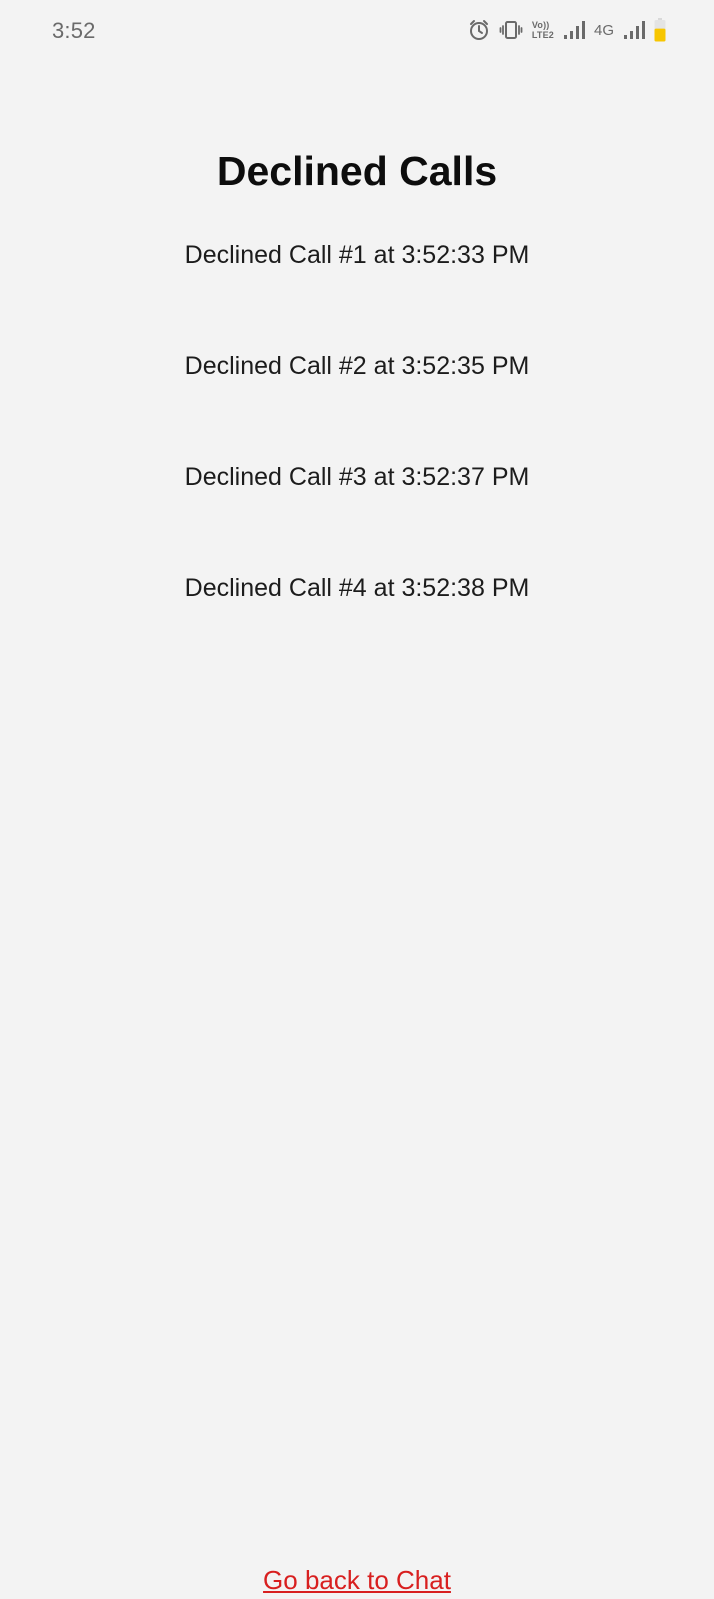 The width and height of the screenshot is (714, 1599). What do you see at coordinates (357, 31) in the screenshot?
I see `status-bar: 3:52 Vo)) LTE2 4G` at bounding box center [357, 31].